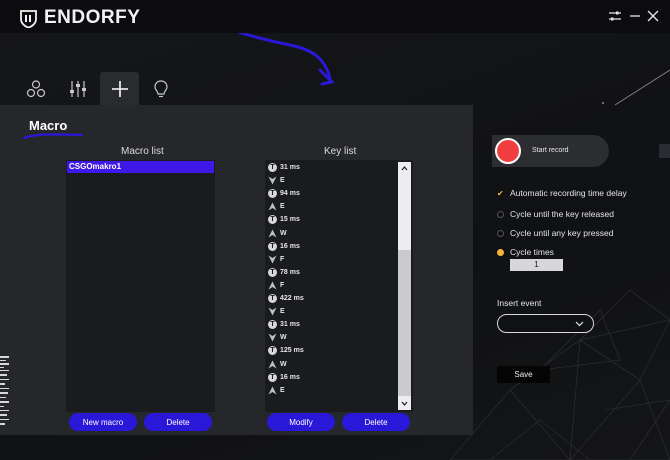 The width and height of the screenshot is (670, 460). I want to click on option-cycle-released: Cycle until the key released, so click(555, 214).